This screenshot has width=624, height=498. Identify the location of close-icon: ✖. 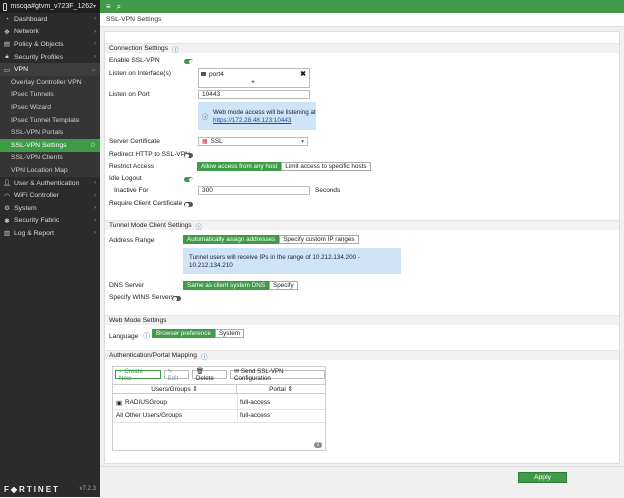
(303, 74).